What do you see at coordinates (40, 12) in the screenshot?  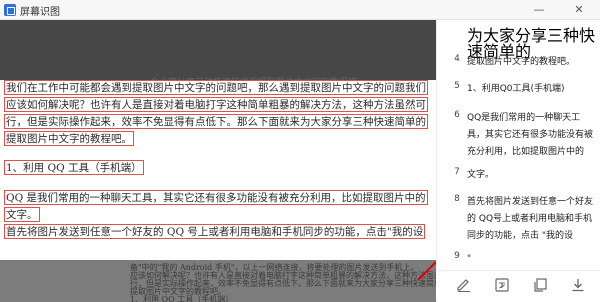 I see `window-title: 屏幕识图` at bounding box center [40, 12].